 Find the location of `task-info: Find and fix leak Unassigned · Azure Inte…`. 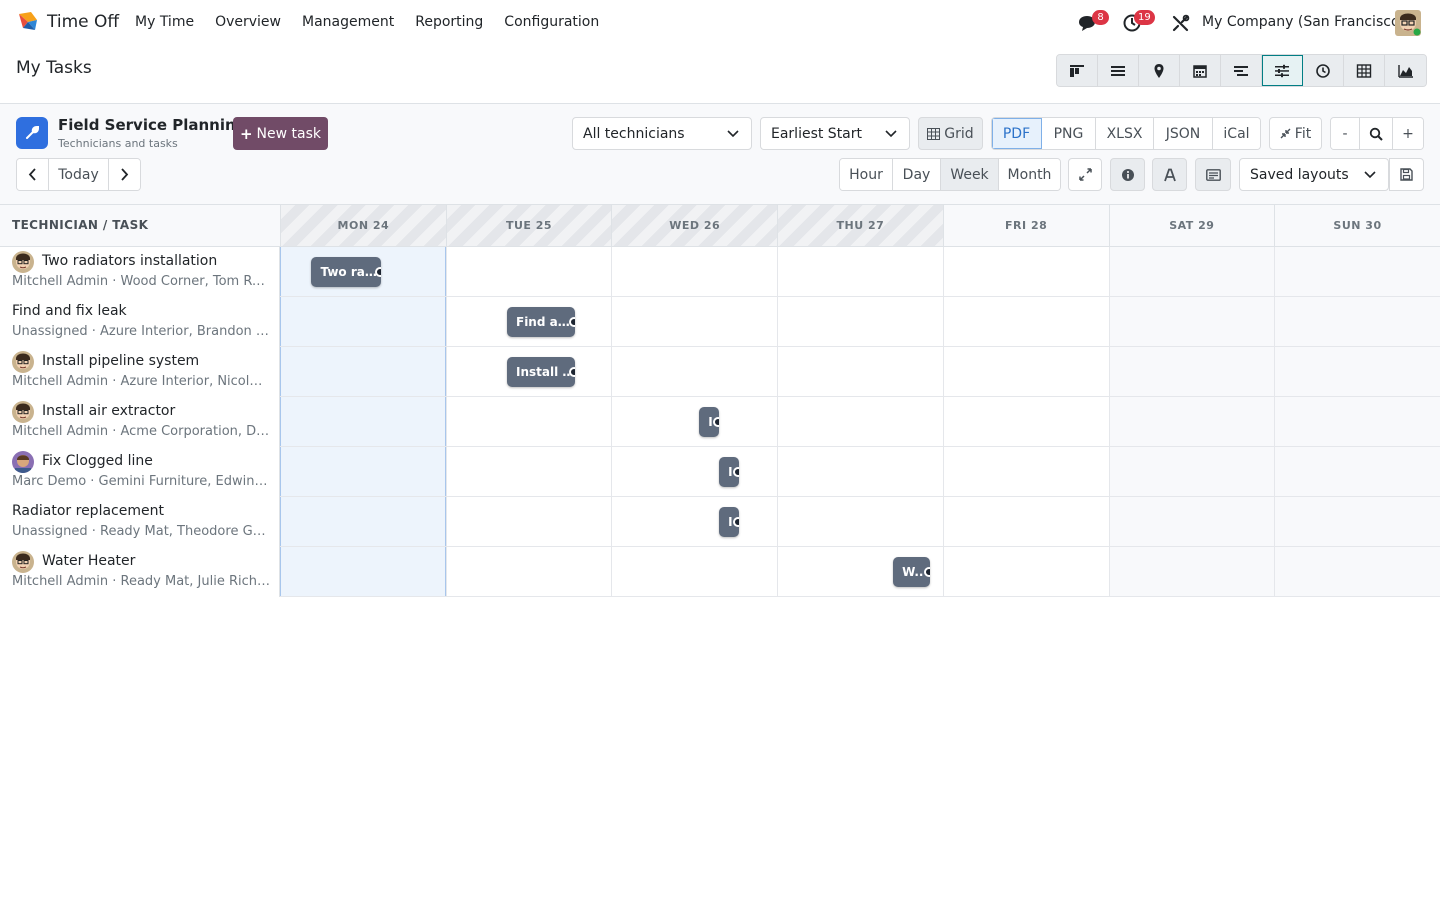

task-info: Find and fix leak Unassigned · Azure Inte… is located at coordinates (140, 322).